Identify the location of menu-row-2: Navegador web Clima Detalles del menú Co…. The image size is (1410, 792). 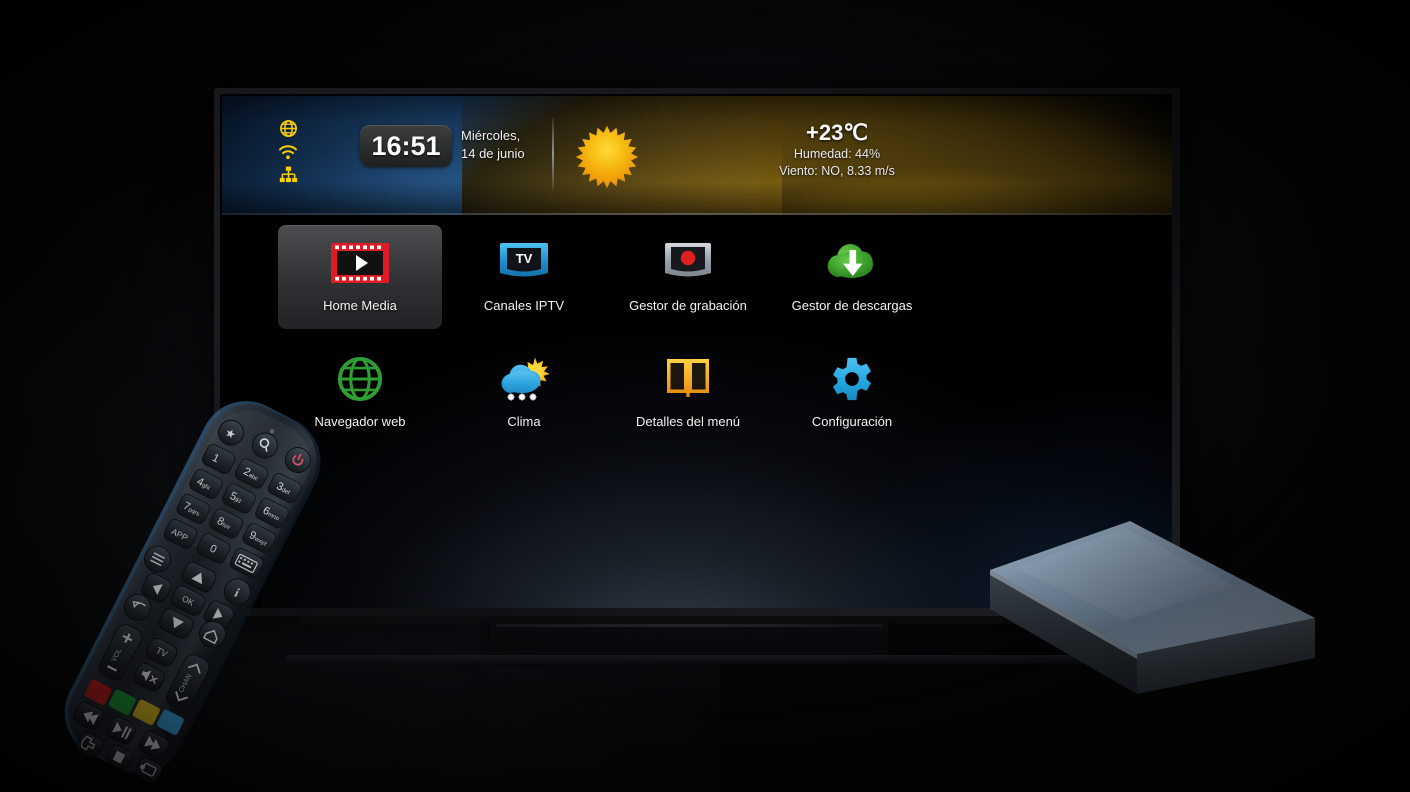
(606, 393).